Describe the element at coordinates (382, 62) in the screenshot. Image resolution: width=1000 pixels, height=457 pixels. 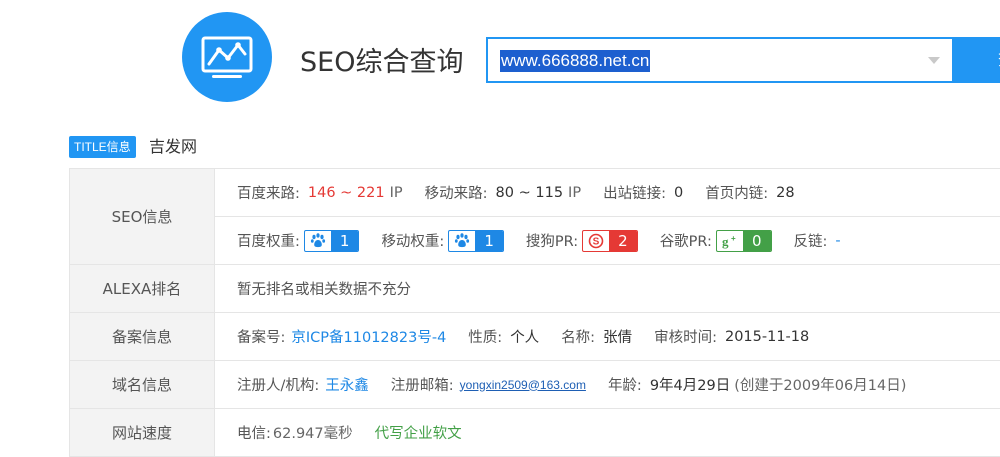
I see `page-title: SEO综合查询` at that location.